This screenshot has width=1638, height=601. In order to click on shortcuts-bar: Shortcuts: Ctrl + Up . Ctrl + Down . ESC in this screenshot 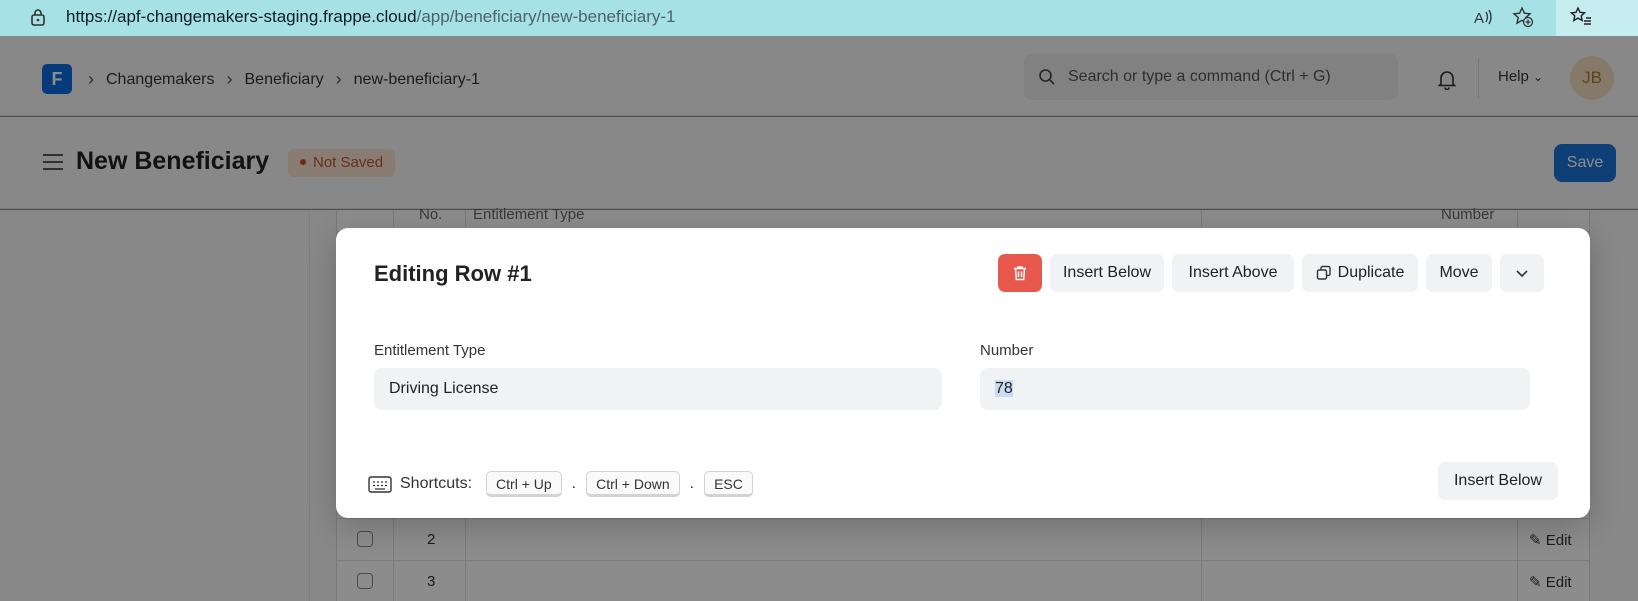, I will do `click(560, 484)`.